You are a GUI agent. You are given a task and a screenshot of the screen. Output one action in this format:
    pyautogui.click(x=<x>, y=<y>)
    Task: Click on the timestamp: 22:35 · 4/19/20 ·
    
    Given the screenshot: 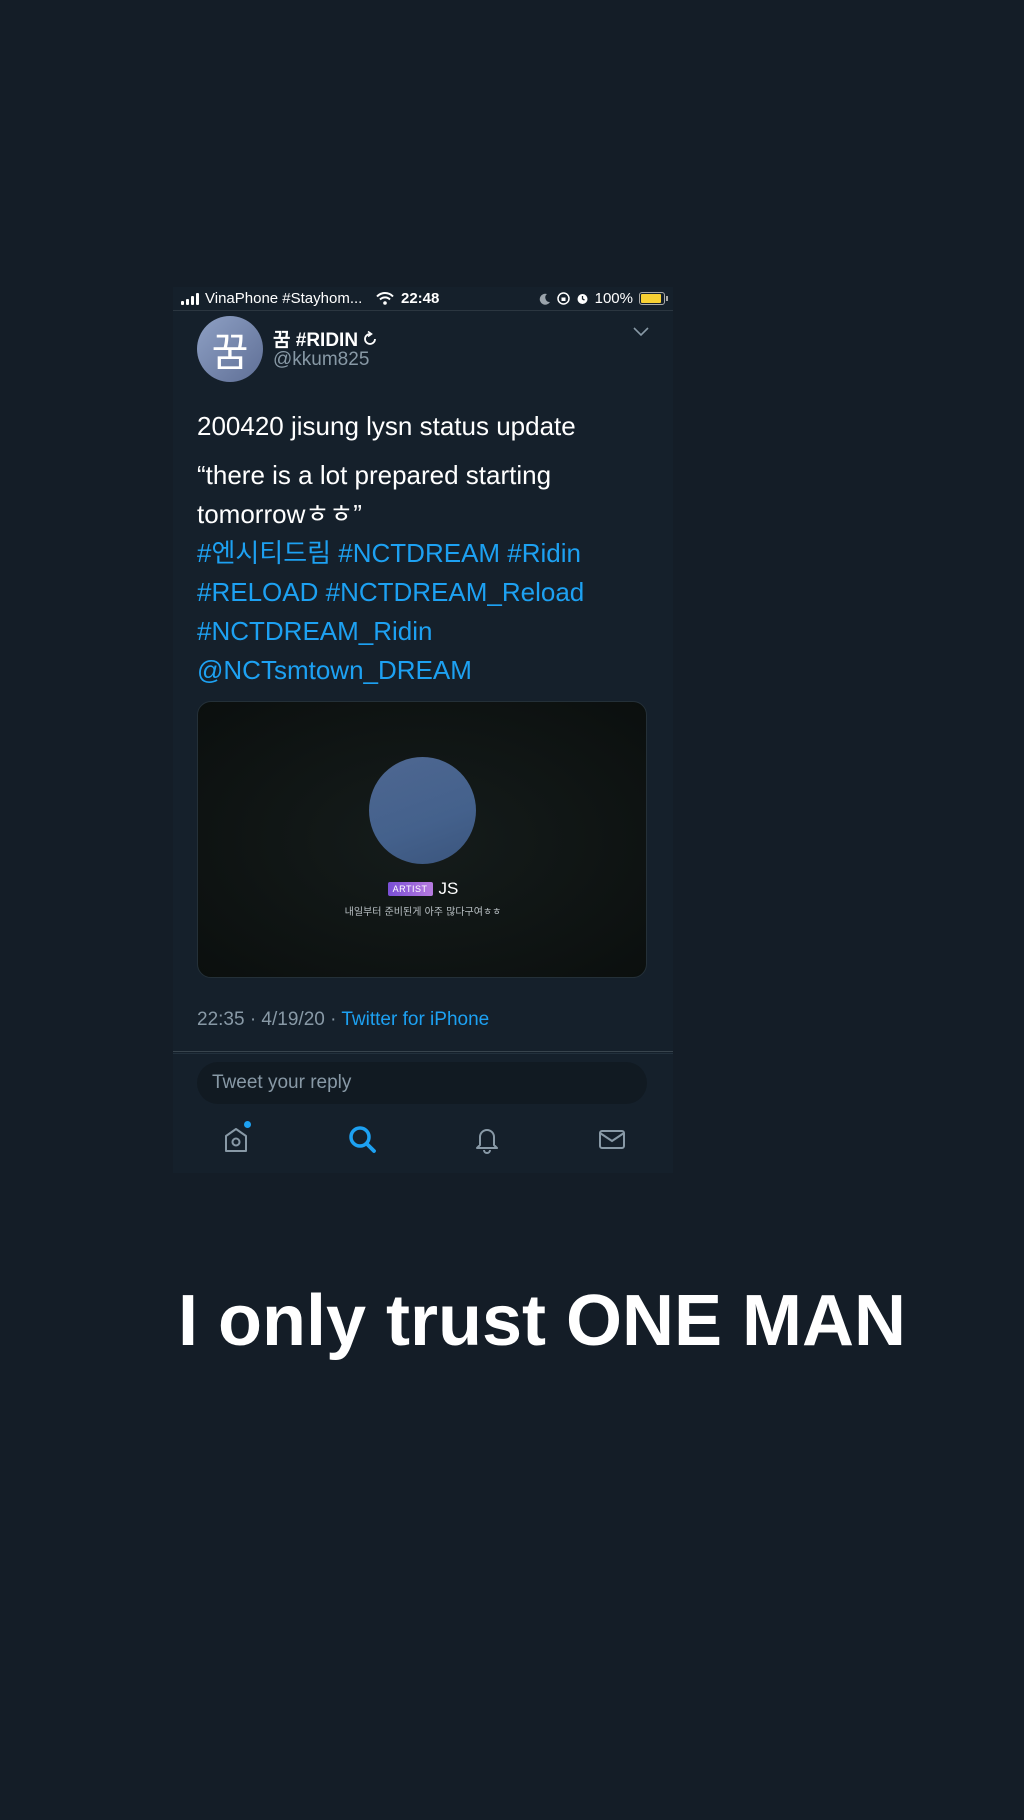 What is the action you would take?
    pyautogui.click(x=269, y=1019)
    